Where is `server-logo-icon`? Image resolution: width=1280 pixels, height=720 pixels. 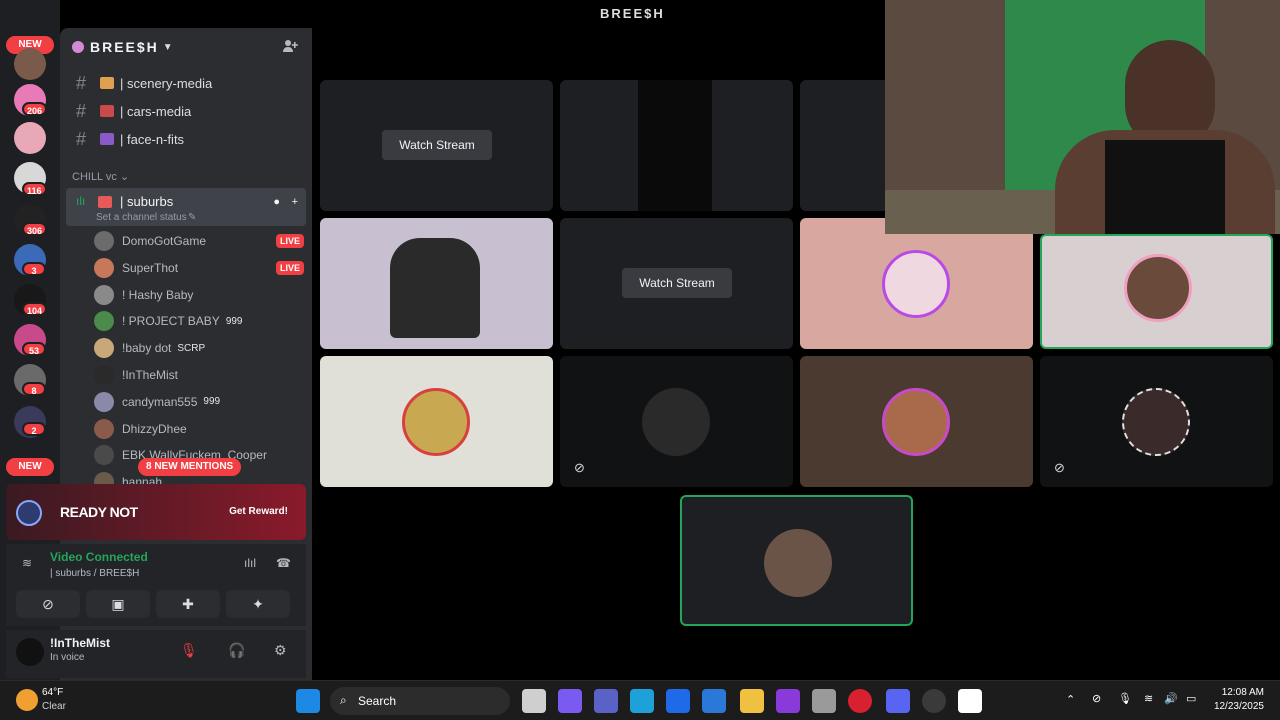 server-logo-icon is located at coordinates (78, 47).